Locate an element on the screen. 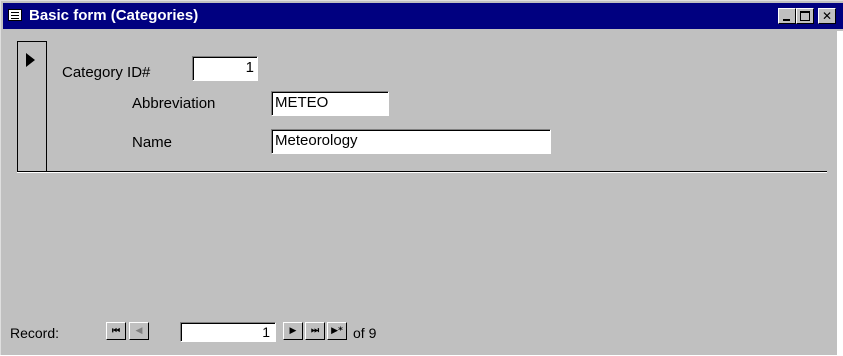 Image resolution: width=843 pixels, height=356 pixels. next-record-icon: ▶ is located at coordinates (293, 331).